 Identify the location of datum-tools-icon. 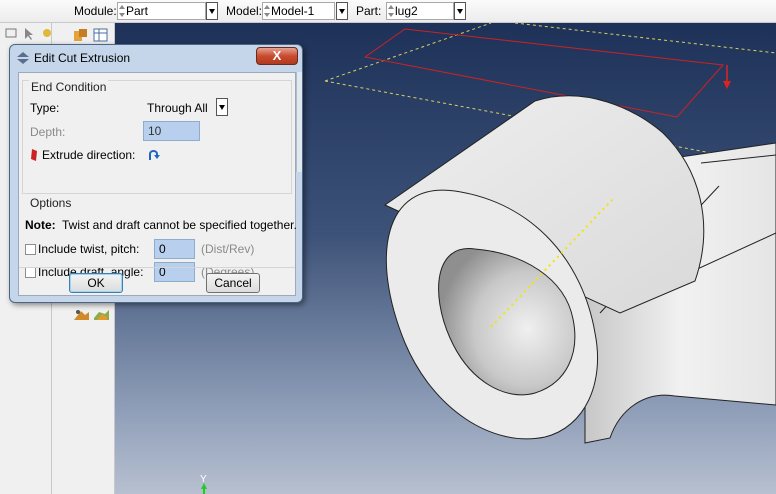
(81, 315).